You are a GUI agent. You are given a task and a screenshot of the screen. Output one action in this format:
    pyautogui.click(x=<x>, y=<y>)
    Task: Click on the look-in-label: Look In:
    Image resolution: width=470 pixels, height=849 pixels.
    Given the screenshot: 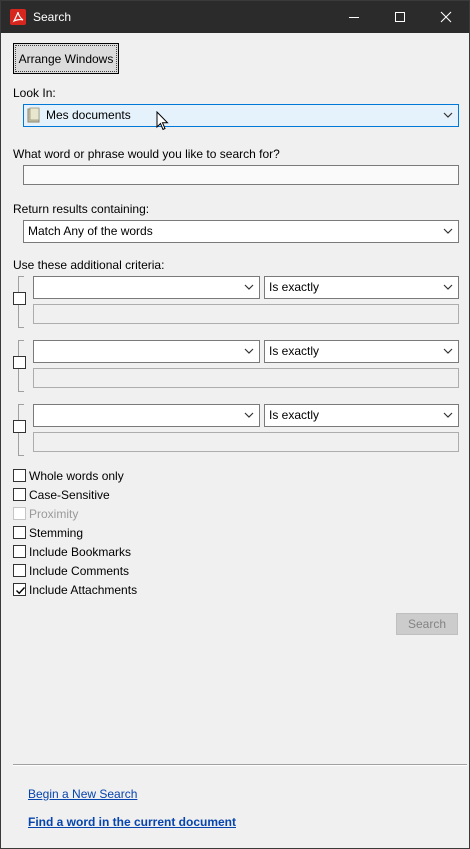 What is the action you would take?
    pyautogui.click(x=34, y=93)
    